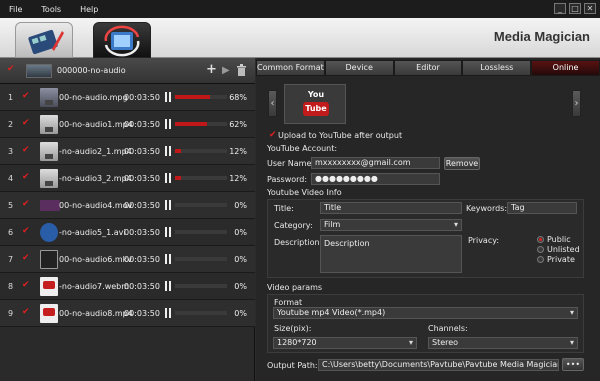 This screenshot has height=381, width=600. Describe the element at coordinates (445, 342) in the screenshot. I see `channels-value: Stereo` at that location.